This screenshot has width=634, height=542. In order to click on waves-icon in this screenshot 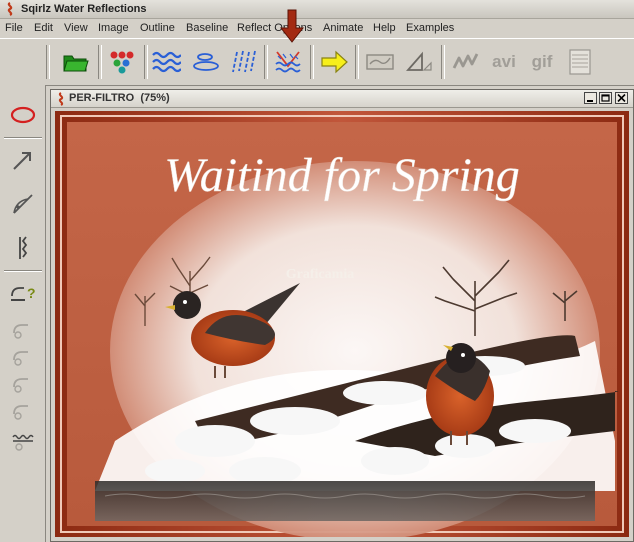, I will do `click(166, 62)`.